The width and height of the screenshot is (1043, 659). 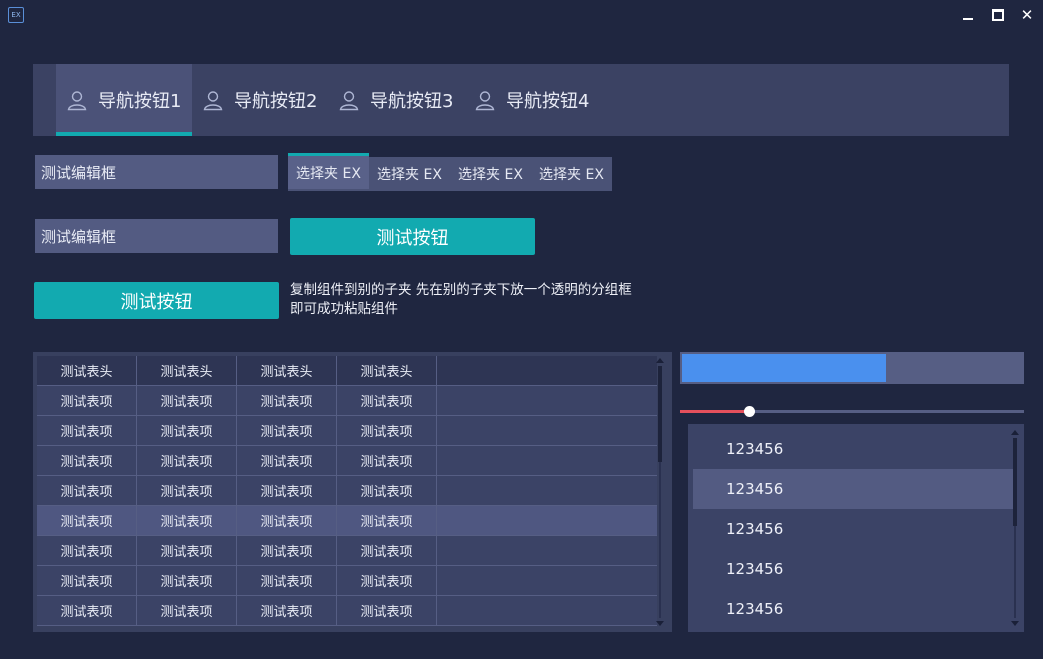 I want to click on nav-button-label: 导航按钮3, so click(x=412, y=101).